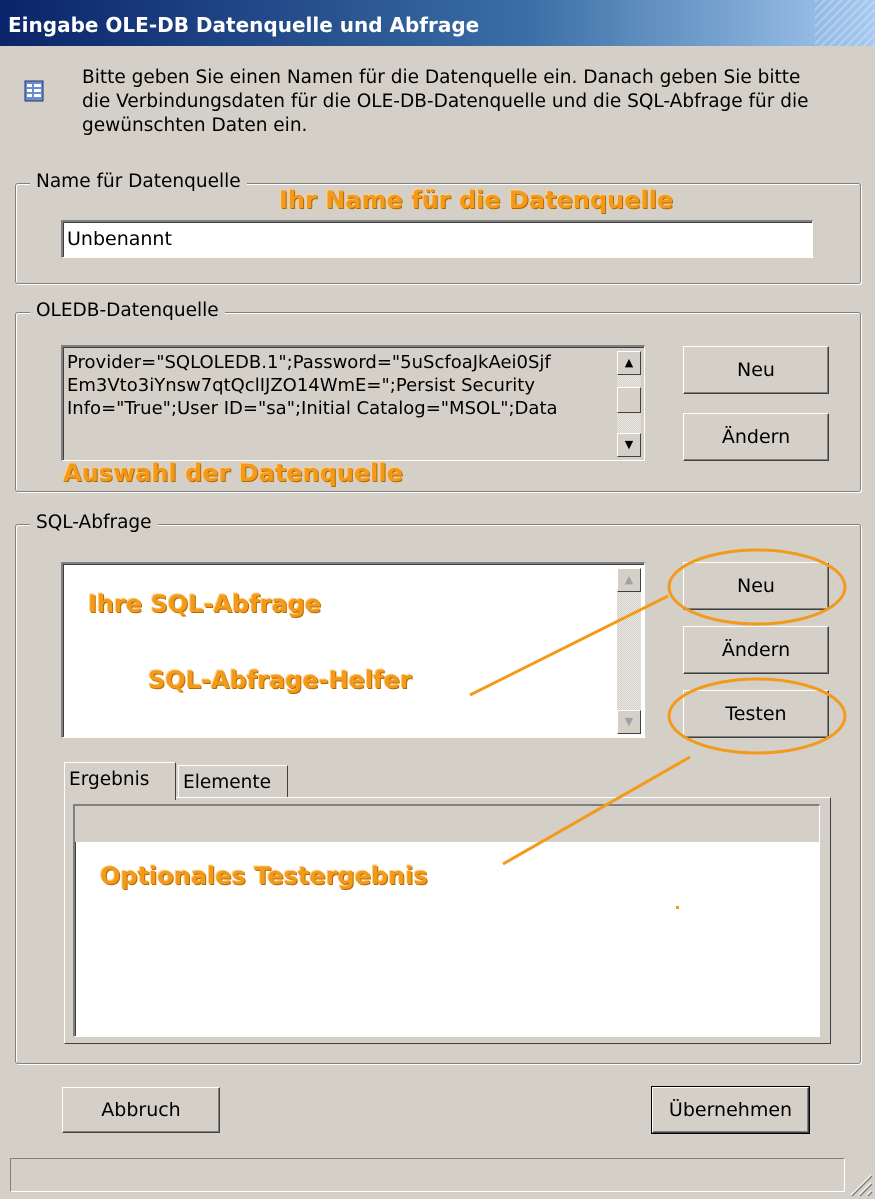  What do you see at coordinates (427, 1175) in the screenshot?
I see `status-bar` at bounding box center [427, 1175].